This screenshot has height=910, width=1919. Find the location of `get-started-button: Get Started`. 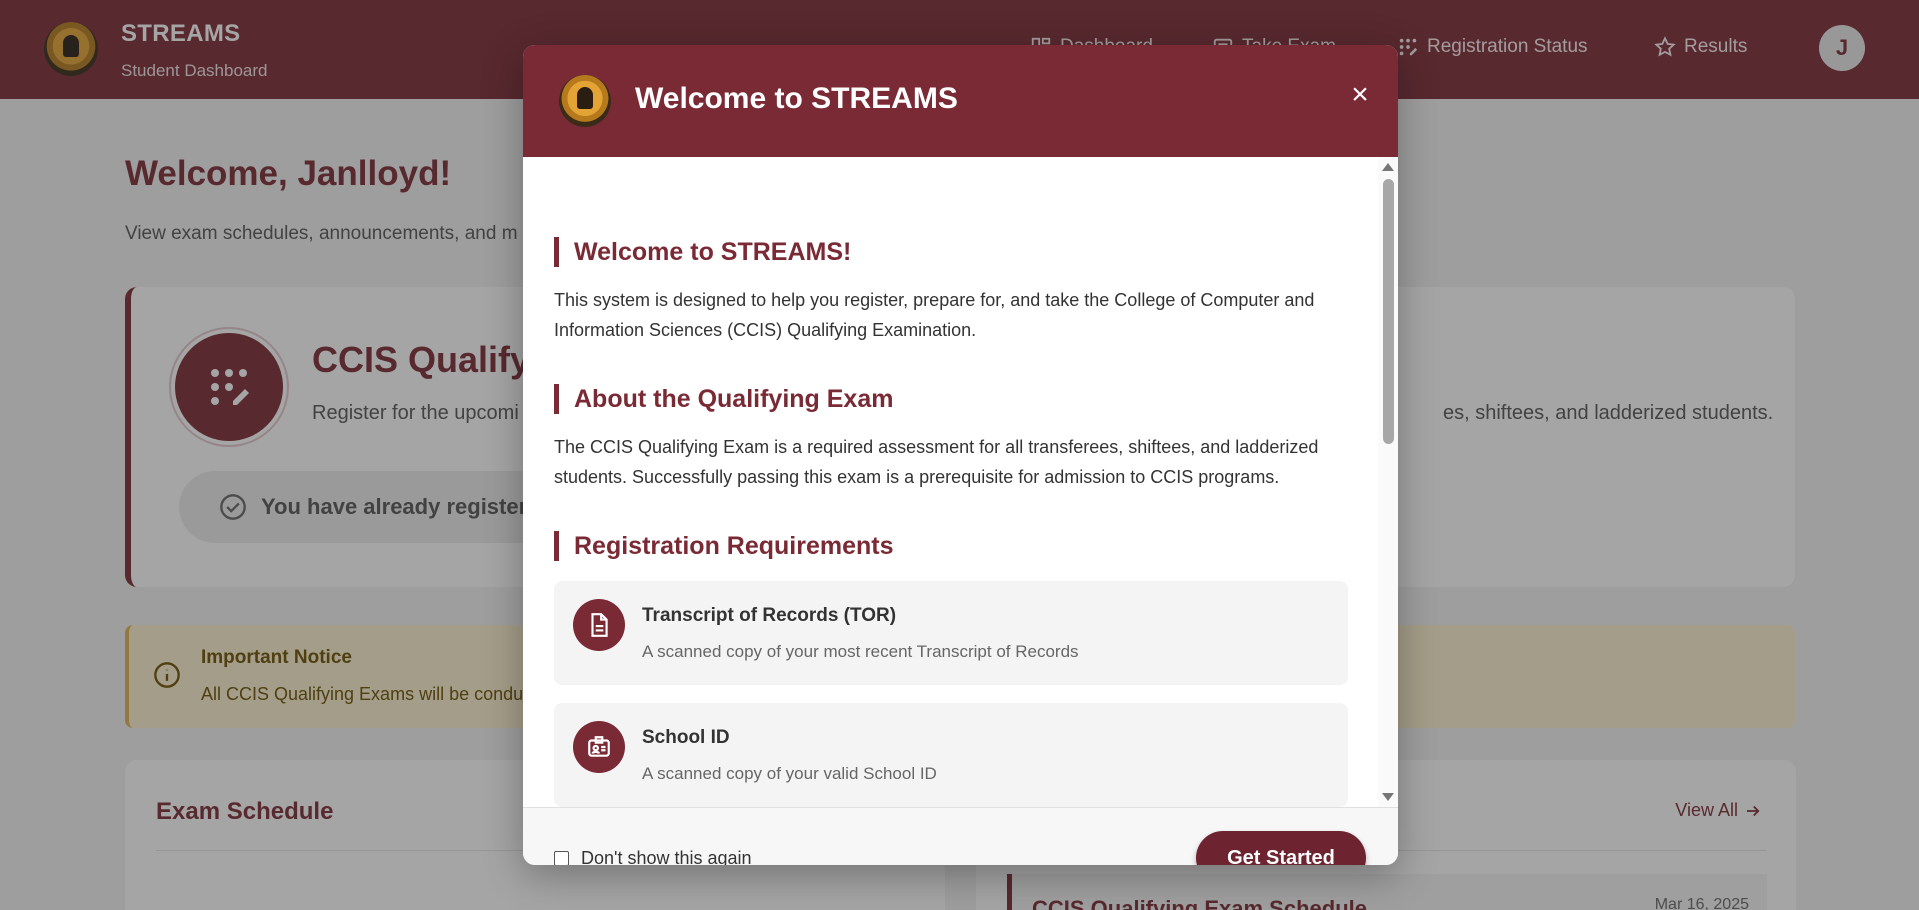

get-started-button: Get Started is located at coordinates (1281, 848).